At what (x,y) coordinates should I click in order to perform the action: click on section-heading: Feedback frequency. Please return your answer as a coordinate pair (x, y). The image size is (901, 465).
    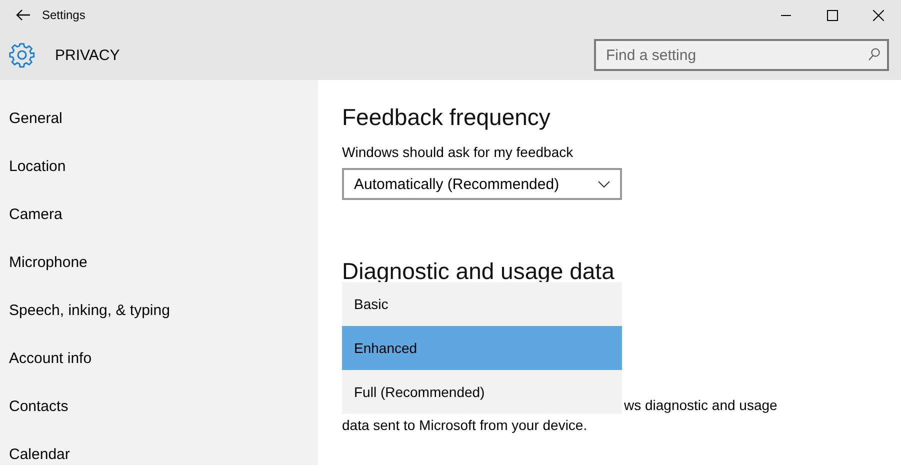
    Looking at the image, I should click on (447, 117).